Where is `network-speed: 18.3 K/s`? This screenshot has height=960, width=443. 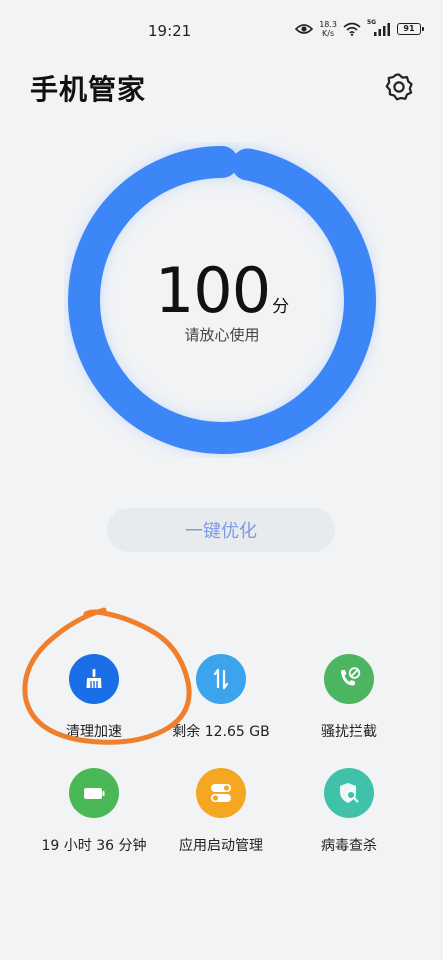
network-speed: 18.3 K/s is located at coordinates (328, 29).